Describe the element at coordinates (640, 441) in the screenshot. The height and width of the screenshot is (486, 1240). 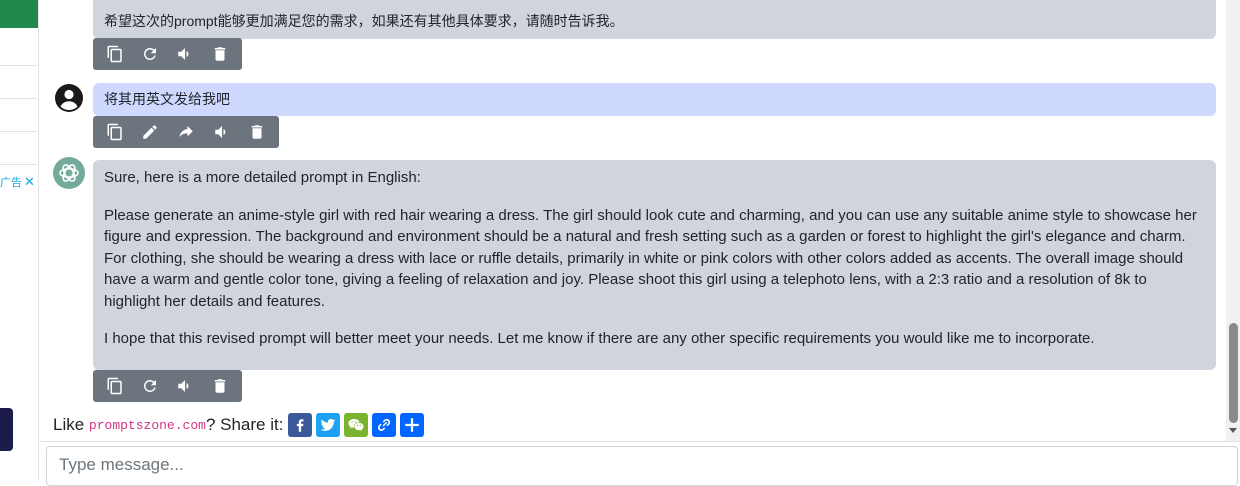
I see `composer-divider` at that location.